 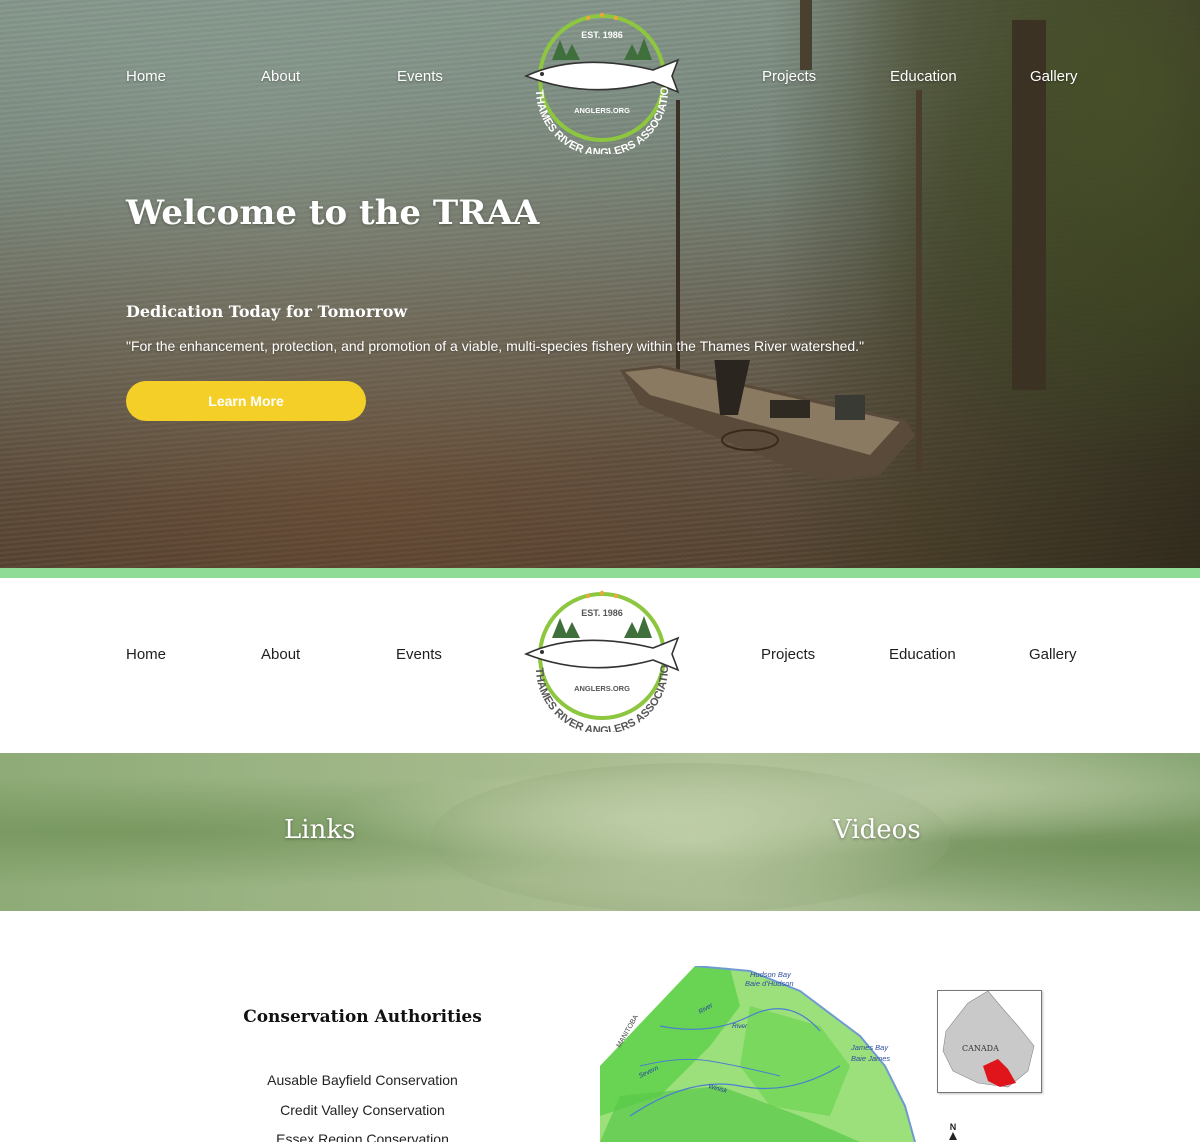 I want to click on list-item: Credit Valley Conservation, so click(x=362, y=1116).